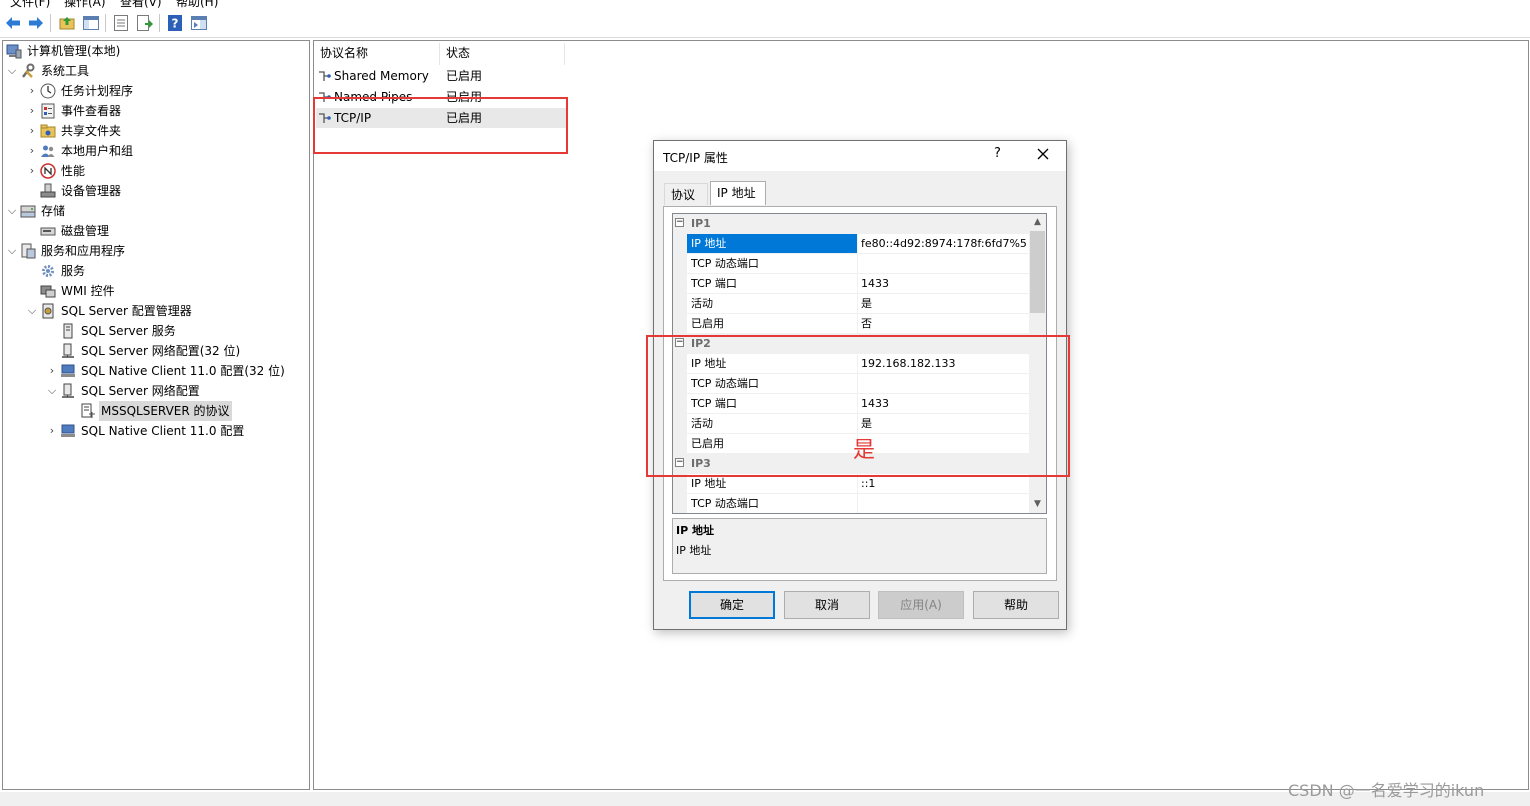  What do you see at coordinates (155, 411) in the screenshot?
I see `tree-node-mssqlserver-protocols: MSSQLSERVER 的协议` at bounding box center [155, 411].